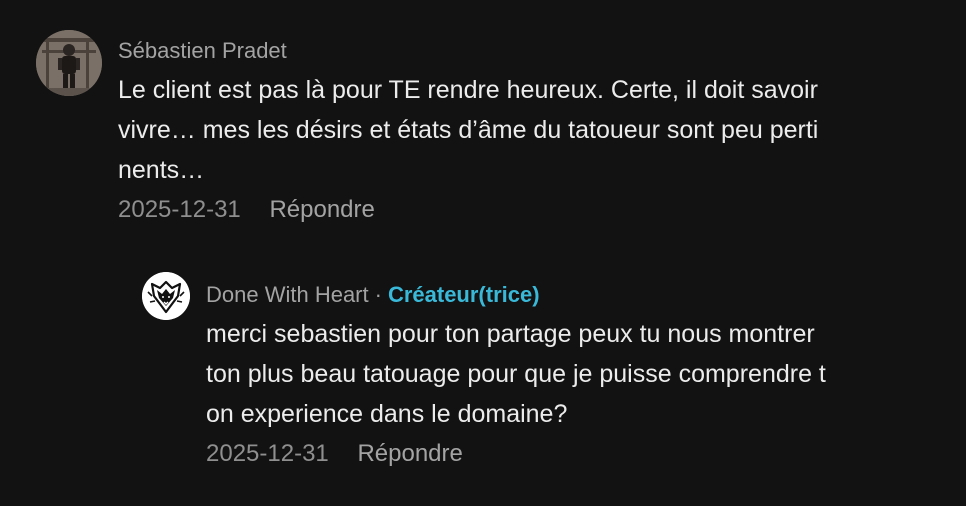 The width and height of the screenshot is (966, 506). I want to click on user-avatar, so click(69, 63).